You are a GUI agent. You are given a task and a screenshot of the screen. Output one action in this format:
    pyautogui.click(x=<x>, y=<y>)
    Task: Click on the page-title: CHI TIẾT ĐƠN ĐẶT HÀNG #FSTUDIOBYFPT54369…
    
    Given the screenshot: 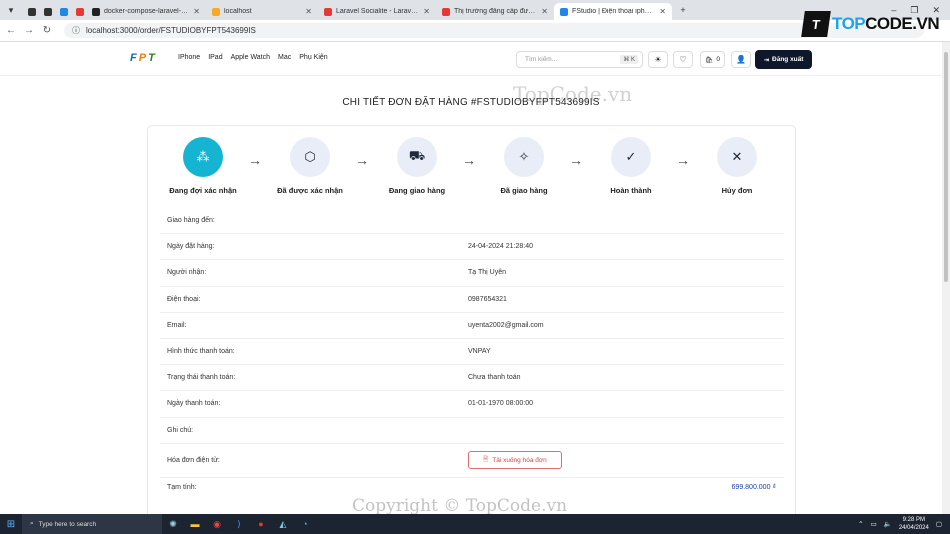 What is the action you would take?
    pyautogui.click(x=471, y=102)
    